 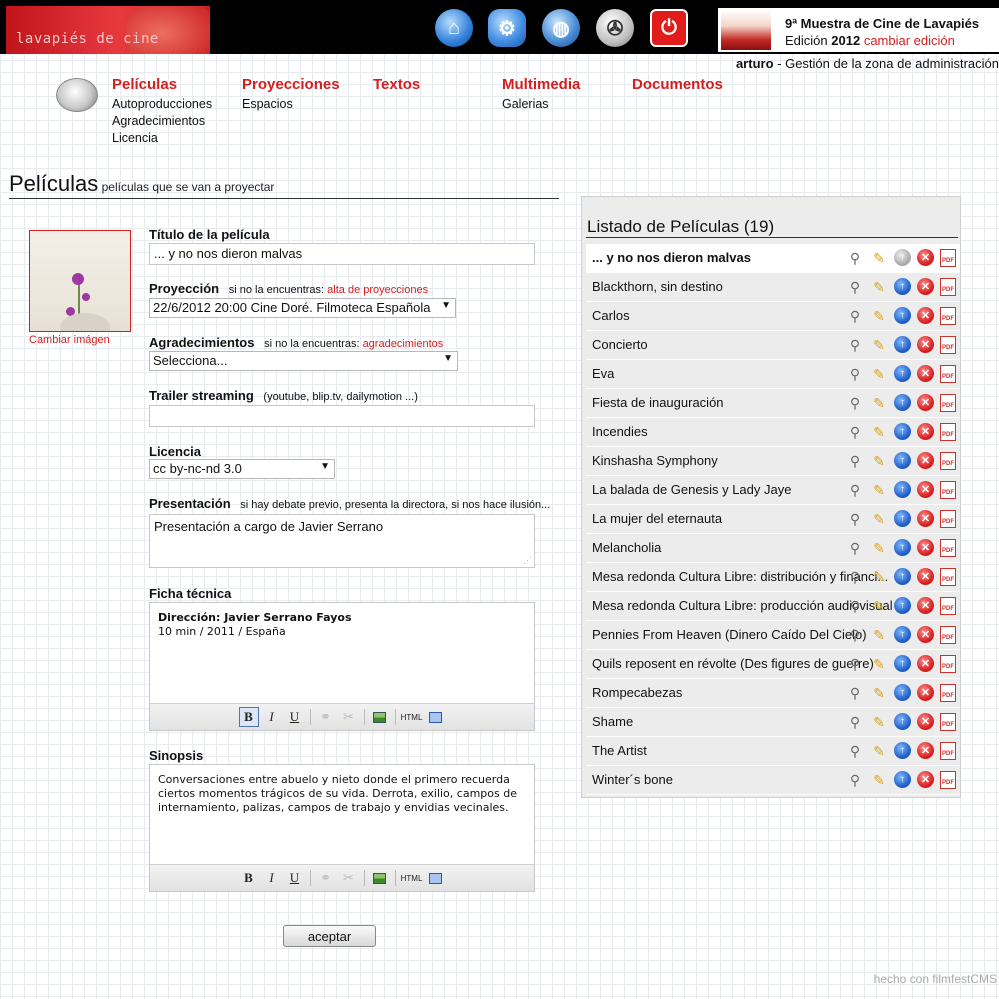 I want to click on film-title: La balada de Genesis y Lady Jaye, so click(x=691, y=489).